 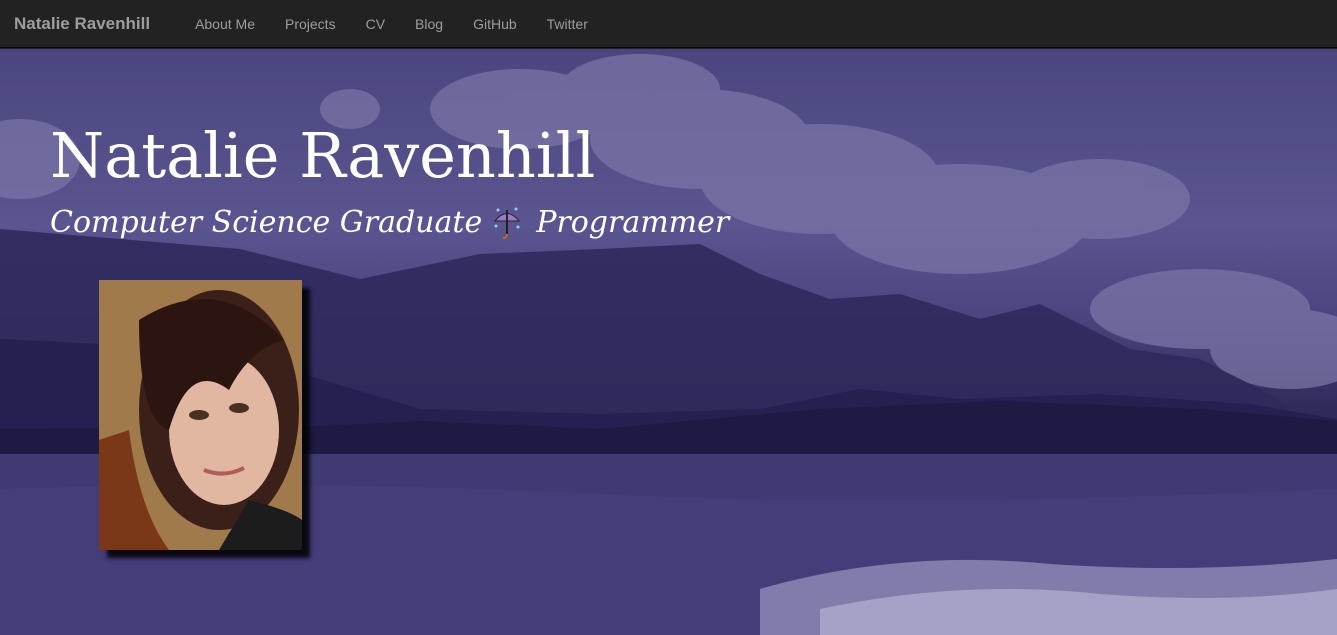 What do you see at coordinates (375, 24) in the screenshot?
I see `nav-cv: CV` at bounding box center [375, 24].